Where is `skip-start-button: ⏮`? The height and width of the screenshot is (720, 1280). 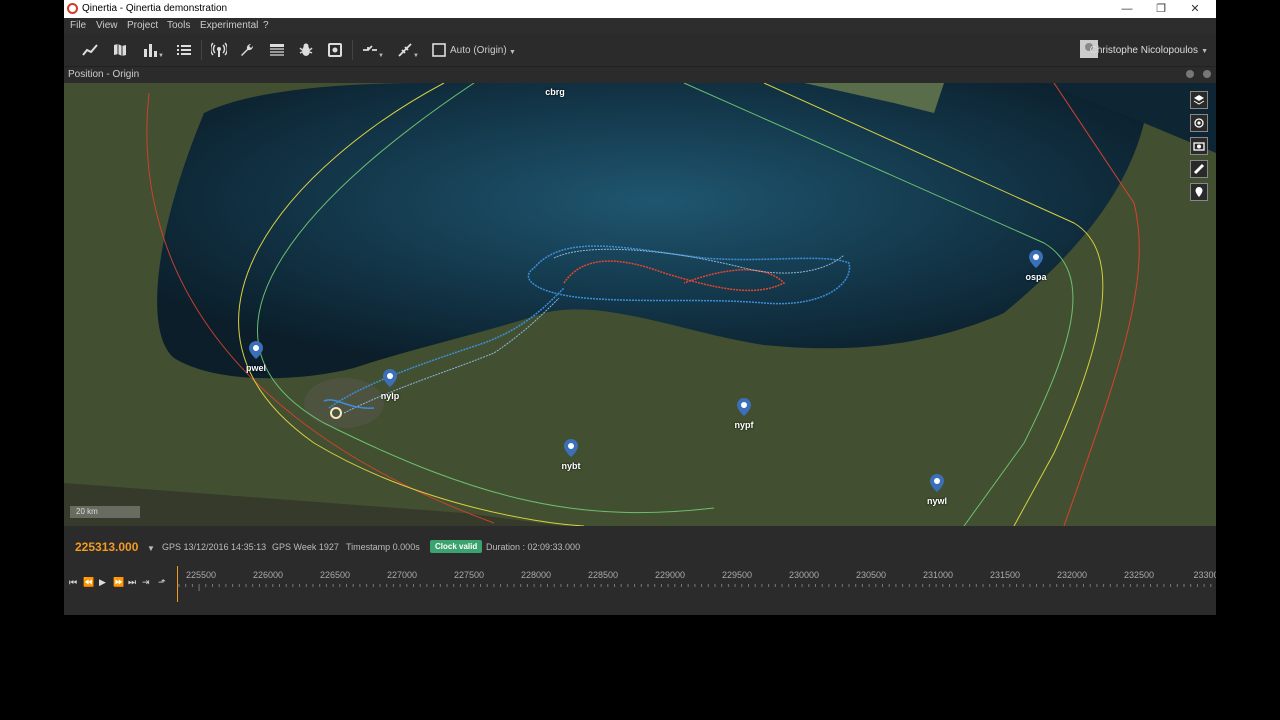
skip-start-button: ⏮ is located at coordinates (73, 582).